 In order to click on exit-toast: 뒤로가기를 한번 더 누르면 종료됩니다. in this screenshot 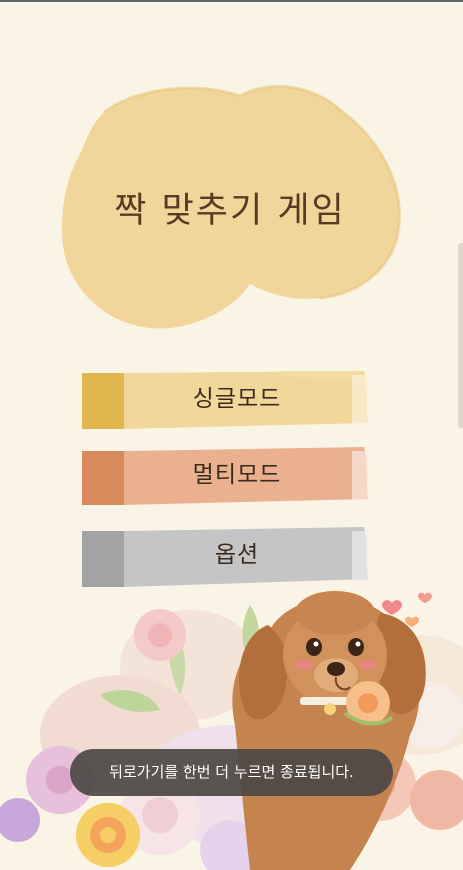, I will do `click(231, 772)`.